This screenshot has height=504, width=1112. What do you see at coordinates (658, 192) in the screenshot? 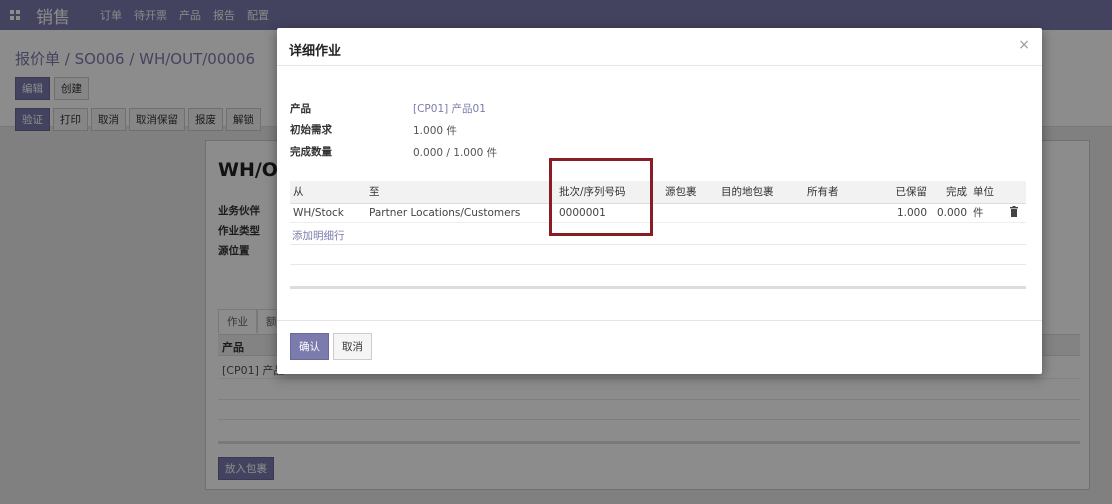
I see `table-header: 从 至 批次/序列号码 源包裹 目的地包裹 所有者 已保留 完成 单位` at bounding box center [658, 192].